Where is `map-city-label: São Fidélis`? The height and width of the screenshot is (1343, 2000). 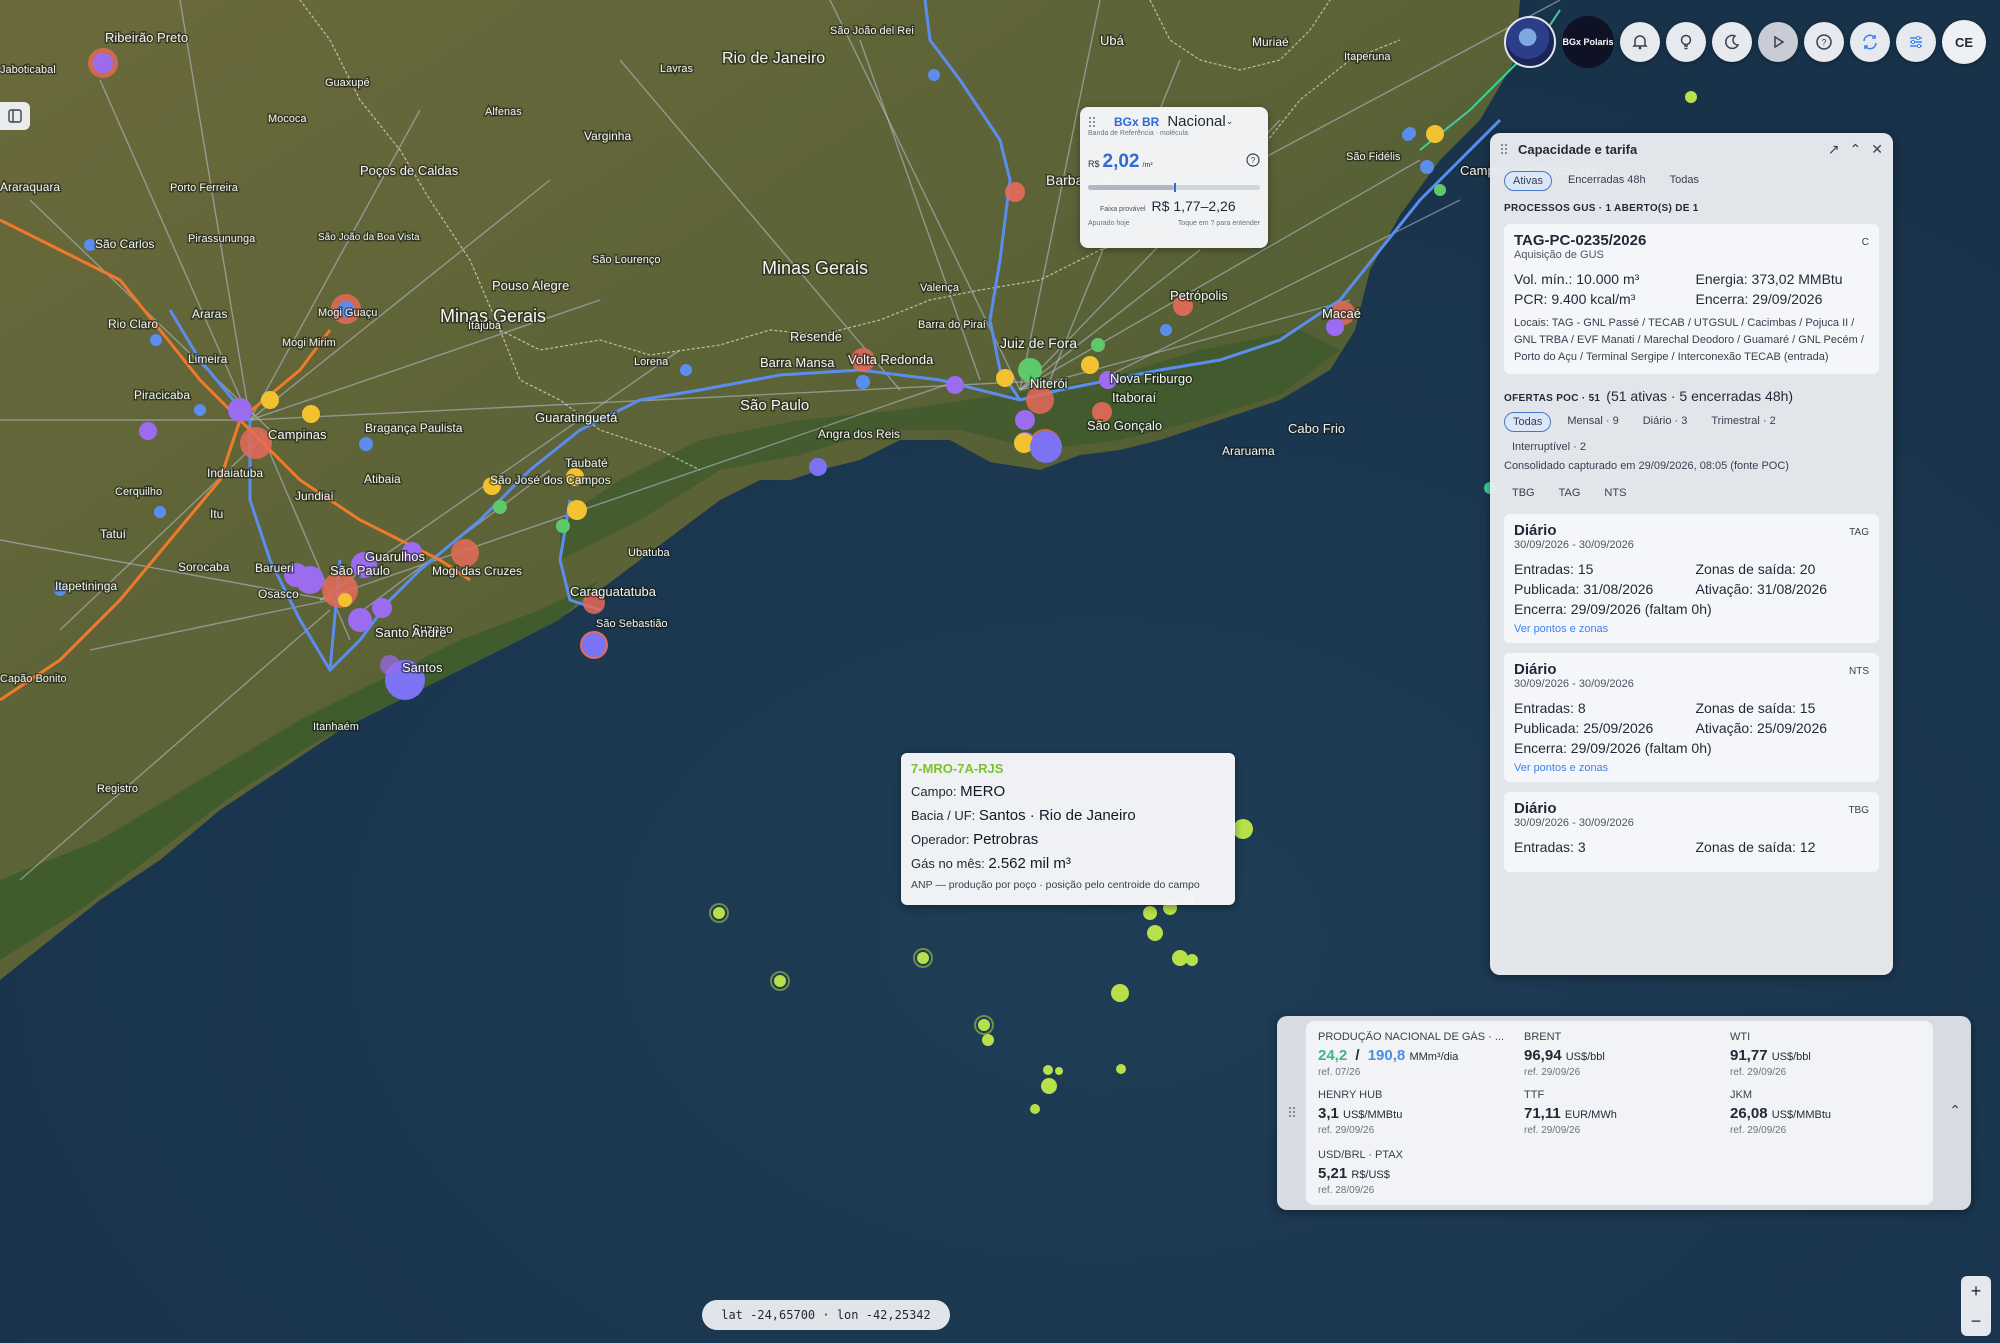
map-city-label: São Fidélis is located at coordinates (1373, 157).